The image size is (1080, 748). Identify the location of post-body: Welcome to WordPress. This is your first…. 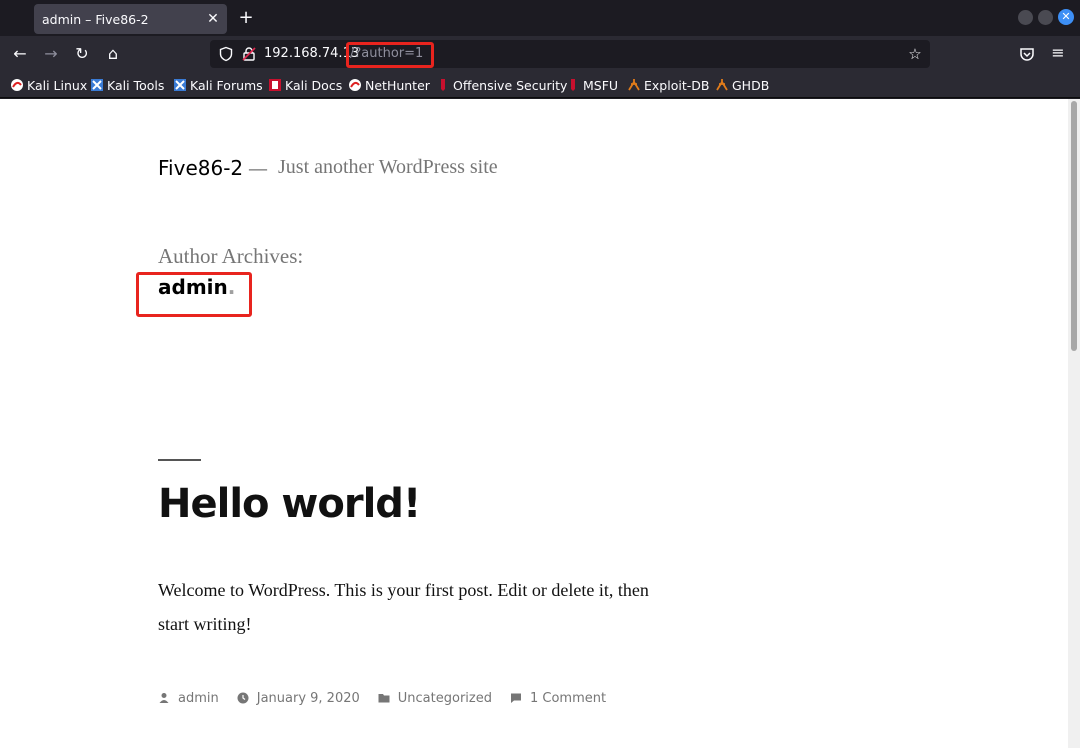
(403, 607).